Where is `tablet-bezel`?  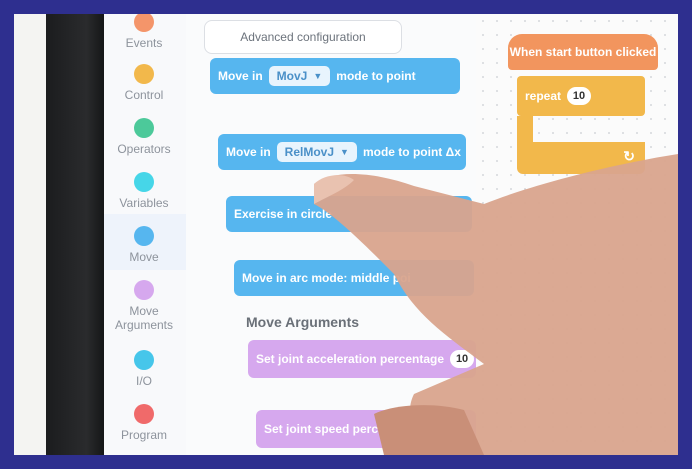
tablet-bezel is located at coordinates (75, 234).